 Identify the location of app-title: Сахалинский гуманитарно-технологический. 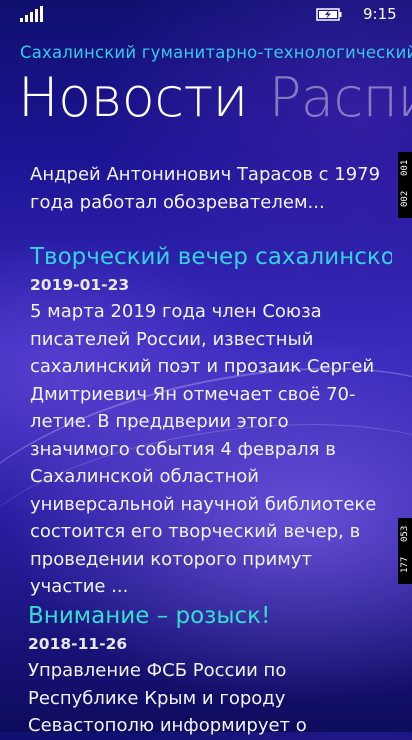
(216, 52).